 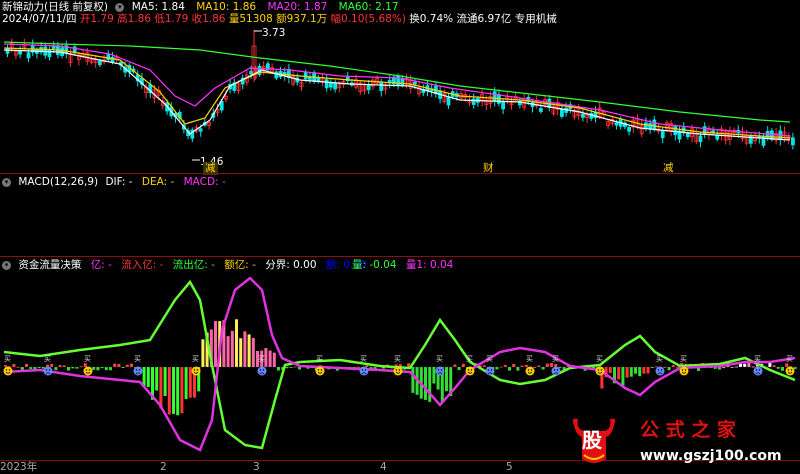 I want to click on time-axis-label: 4, so click(x=383, y=467).